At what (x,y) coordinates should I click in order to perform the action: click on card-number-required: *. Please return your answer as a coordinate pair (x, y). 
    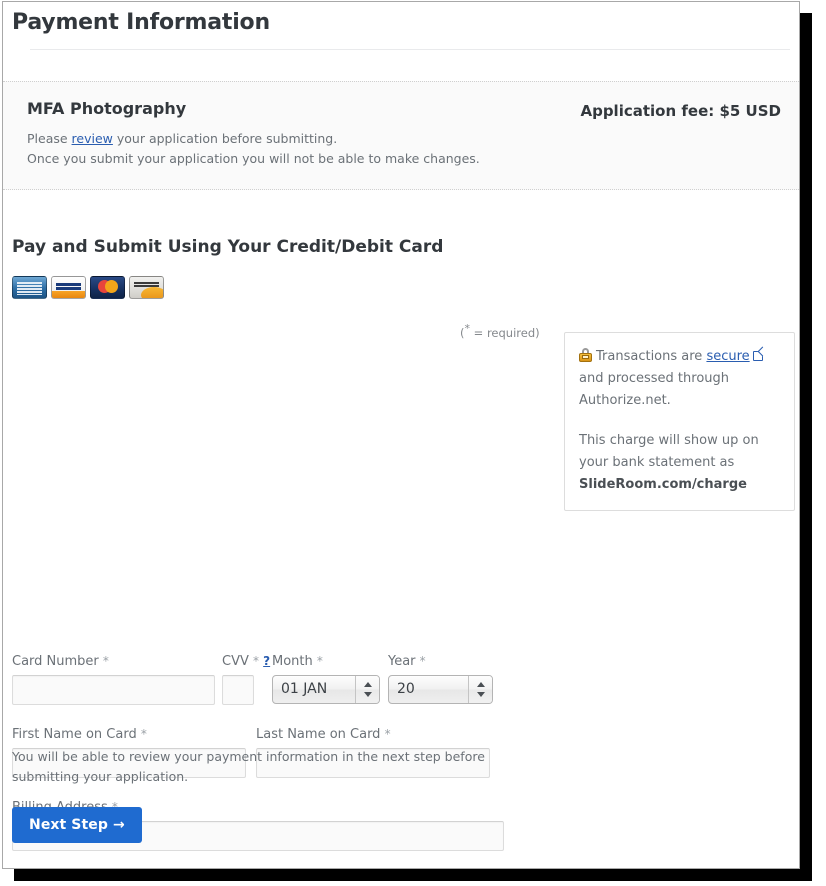
    Looking at the image, I should click on (105, 661).